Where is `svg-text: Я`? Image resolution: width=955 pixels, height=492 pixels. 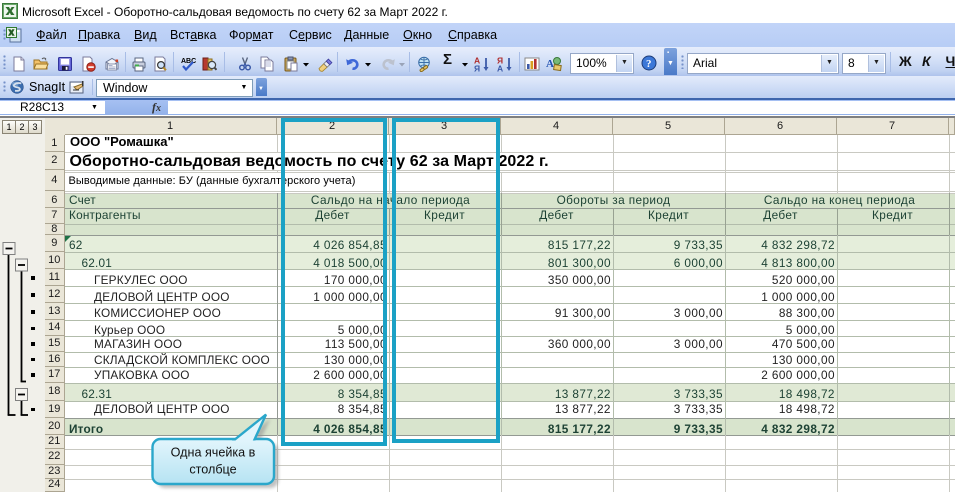 svg-text: Я is located at coordinates (477, 68).